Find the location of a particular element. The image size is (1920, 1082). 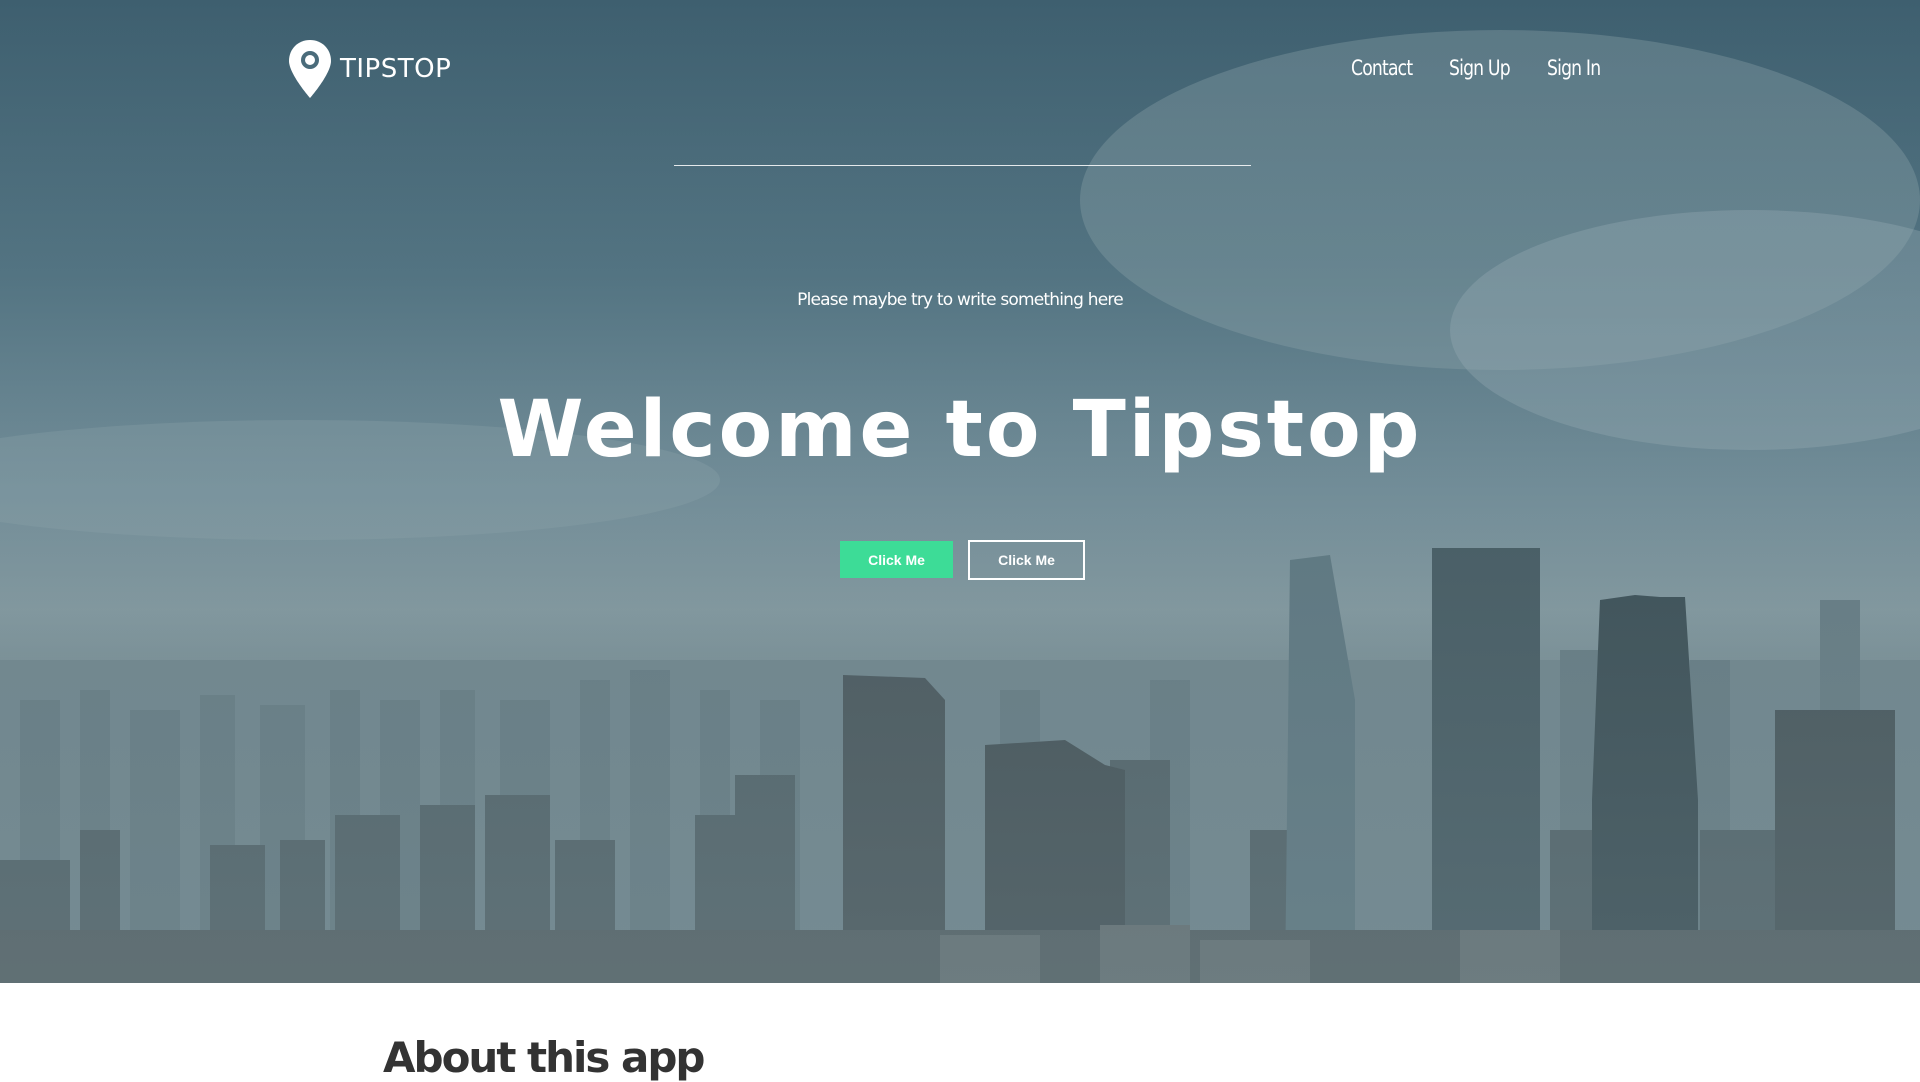

secondary-cta-button: Click Me is located at coordinates (1026, 560).